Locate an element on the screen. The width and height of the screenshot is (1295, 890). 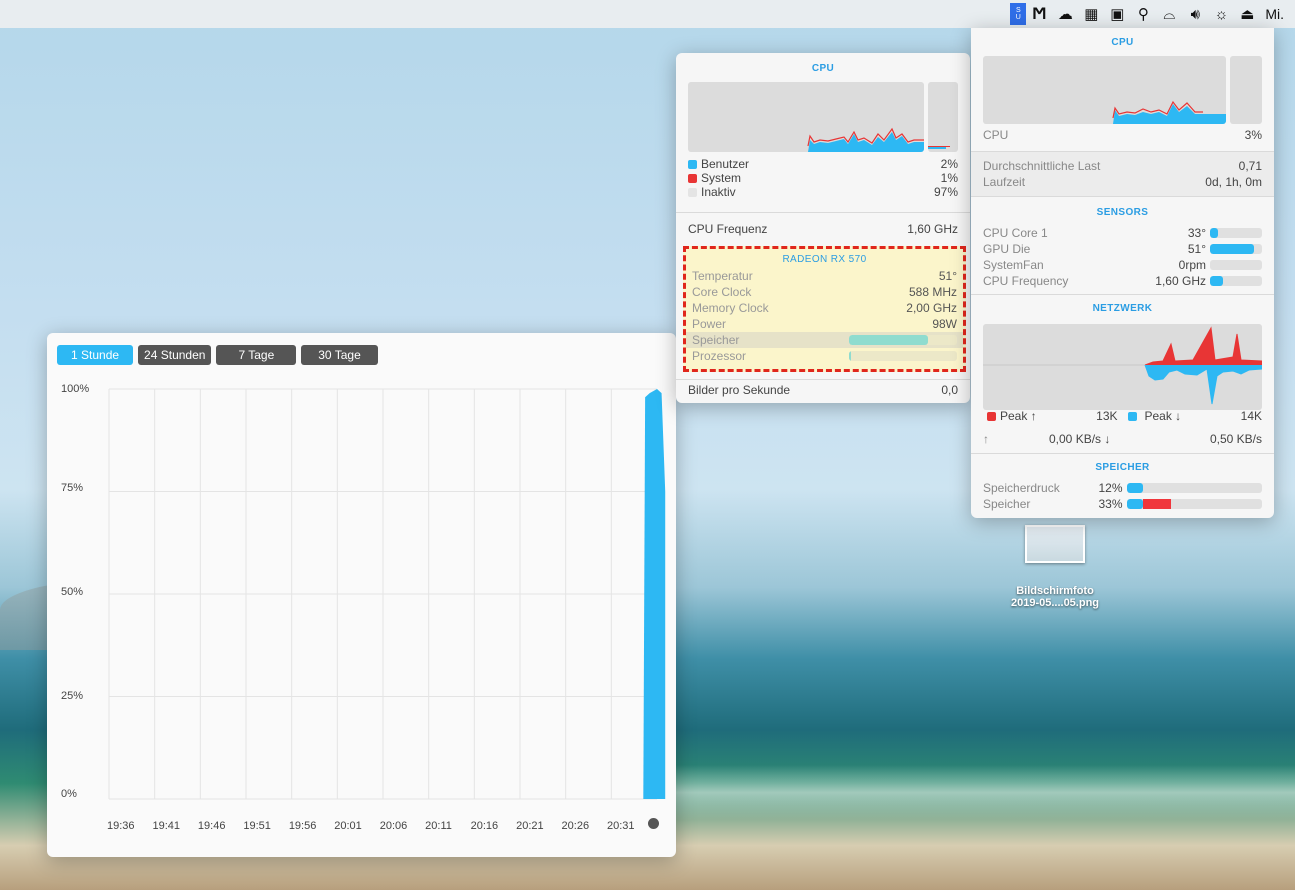
speicherdruck-bar is located at coordinates (1194, 488).